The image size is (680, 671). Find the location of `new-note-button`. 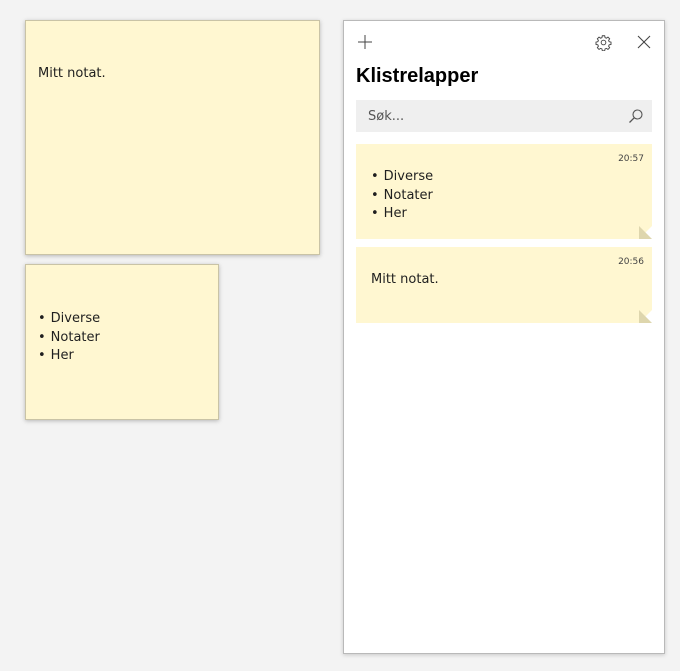

new-note-button is located at coordinates (365, 42).